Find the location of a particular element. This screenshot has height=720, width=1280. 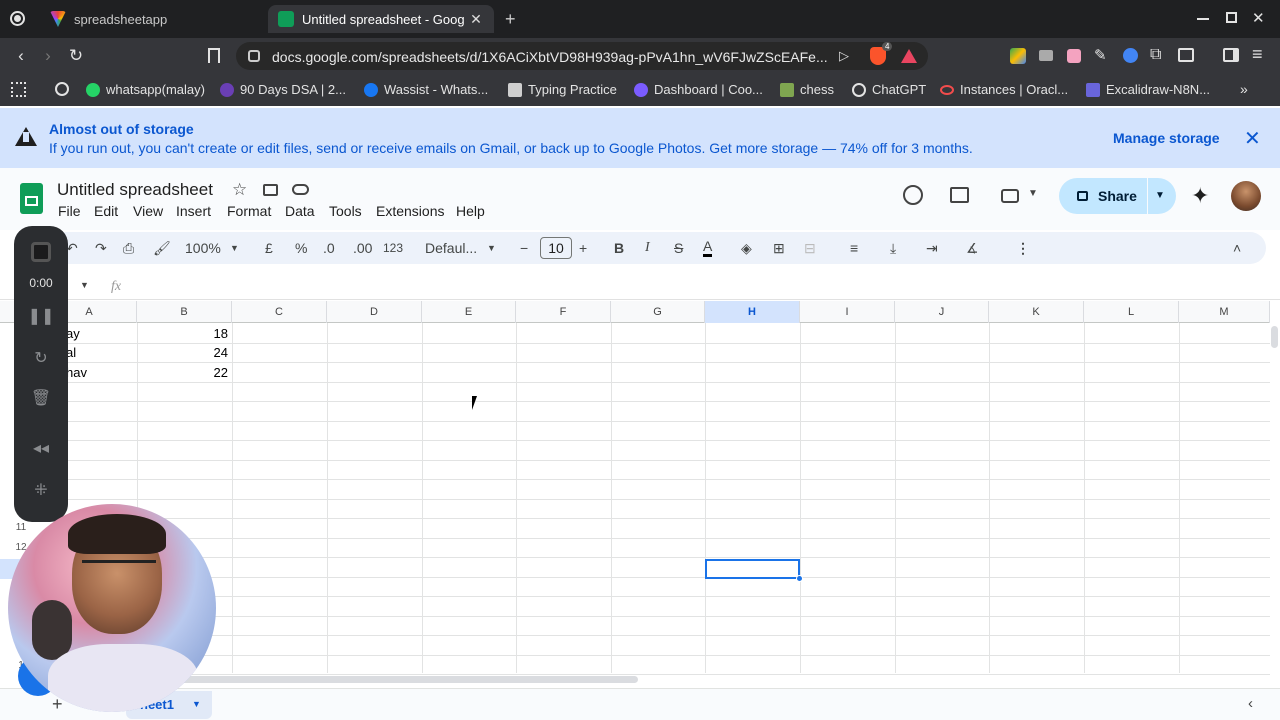

pen-icon: ✎ is located at coordinates (1100, 55).